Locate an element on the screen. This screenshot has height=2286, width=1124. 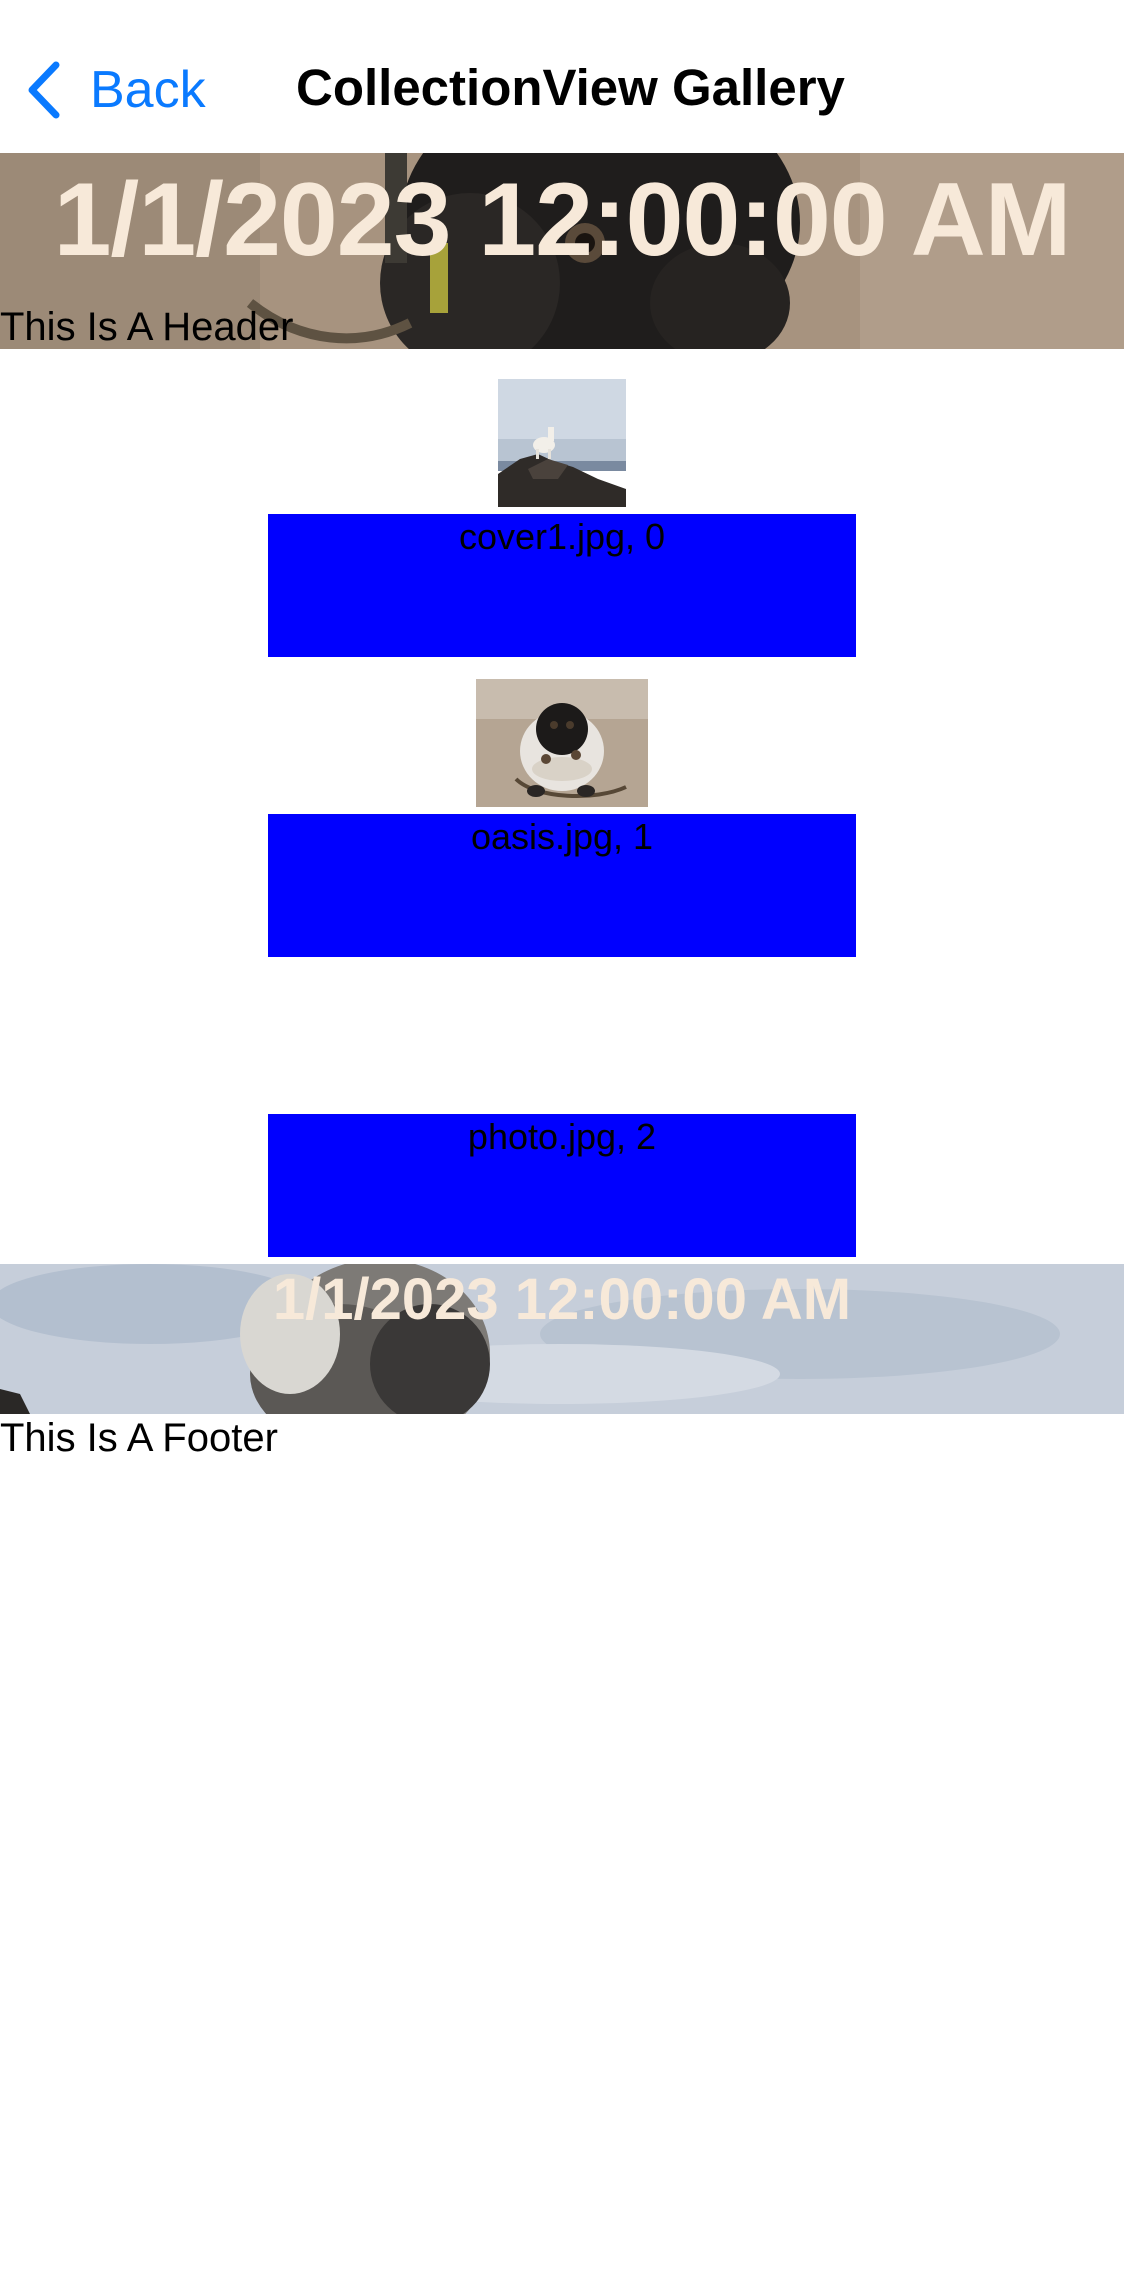
header-banner: 1/1/2023 12:00:00 AM This Is A Header is located at coordinates (562, 251).